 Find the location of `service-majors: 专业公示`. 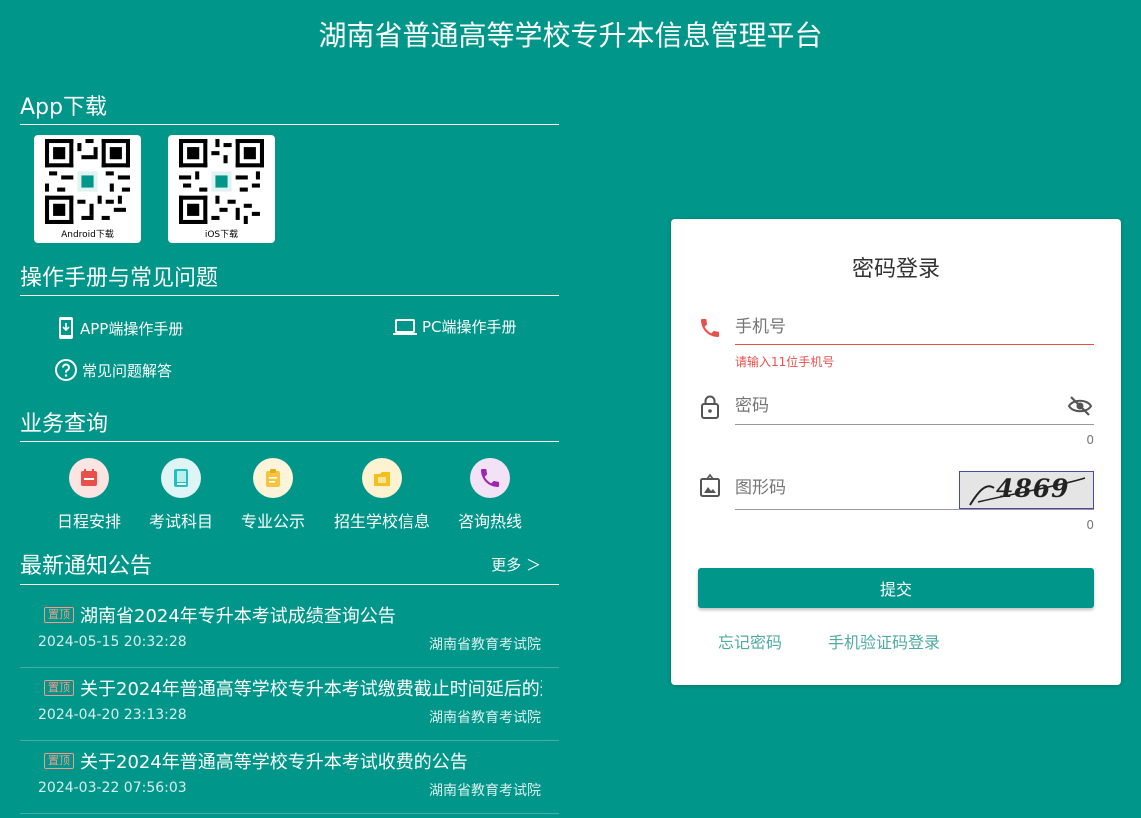

service-majors: 专业公示 is located at coordinates (273, 495).